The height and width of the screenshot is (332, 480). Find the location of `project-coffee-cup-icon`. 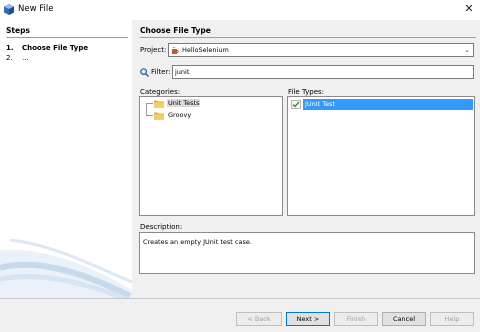

project-coffee-cup-icon is located at coordinates (175, 50).